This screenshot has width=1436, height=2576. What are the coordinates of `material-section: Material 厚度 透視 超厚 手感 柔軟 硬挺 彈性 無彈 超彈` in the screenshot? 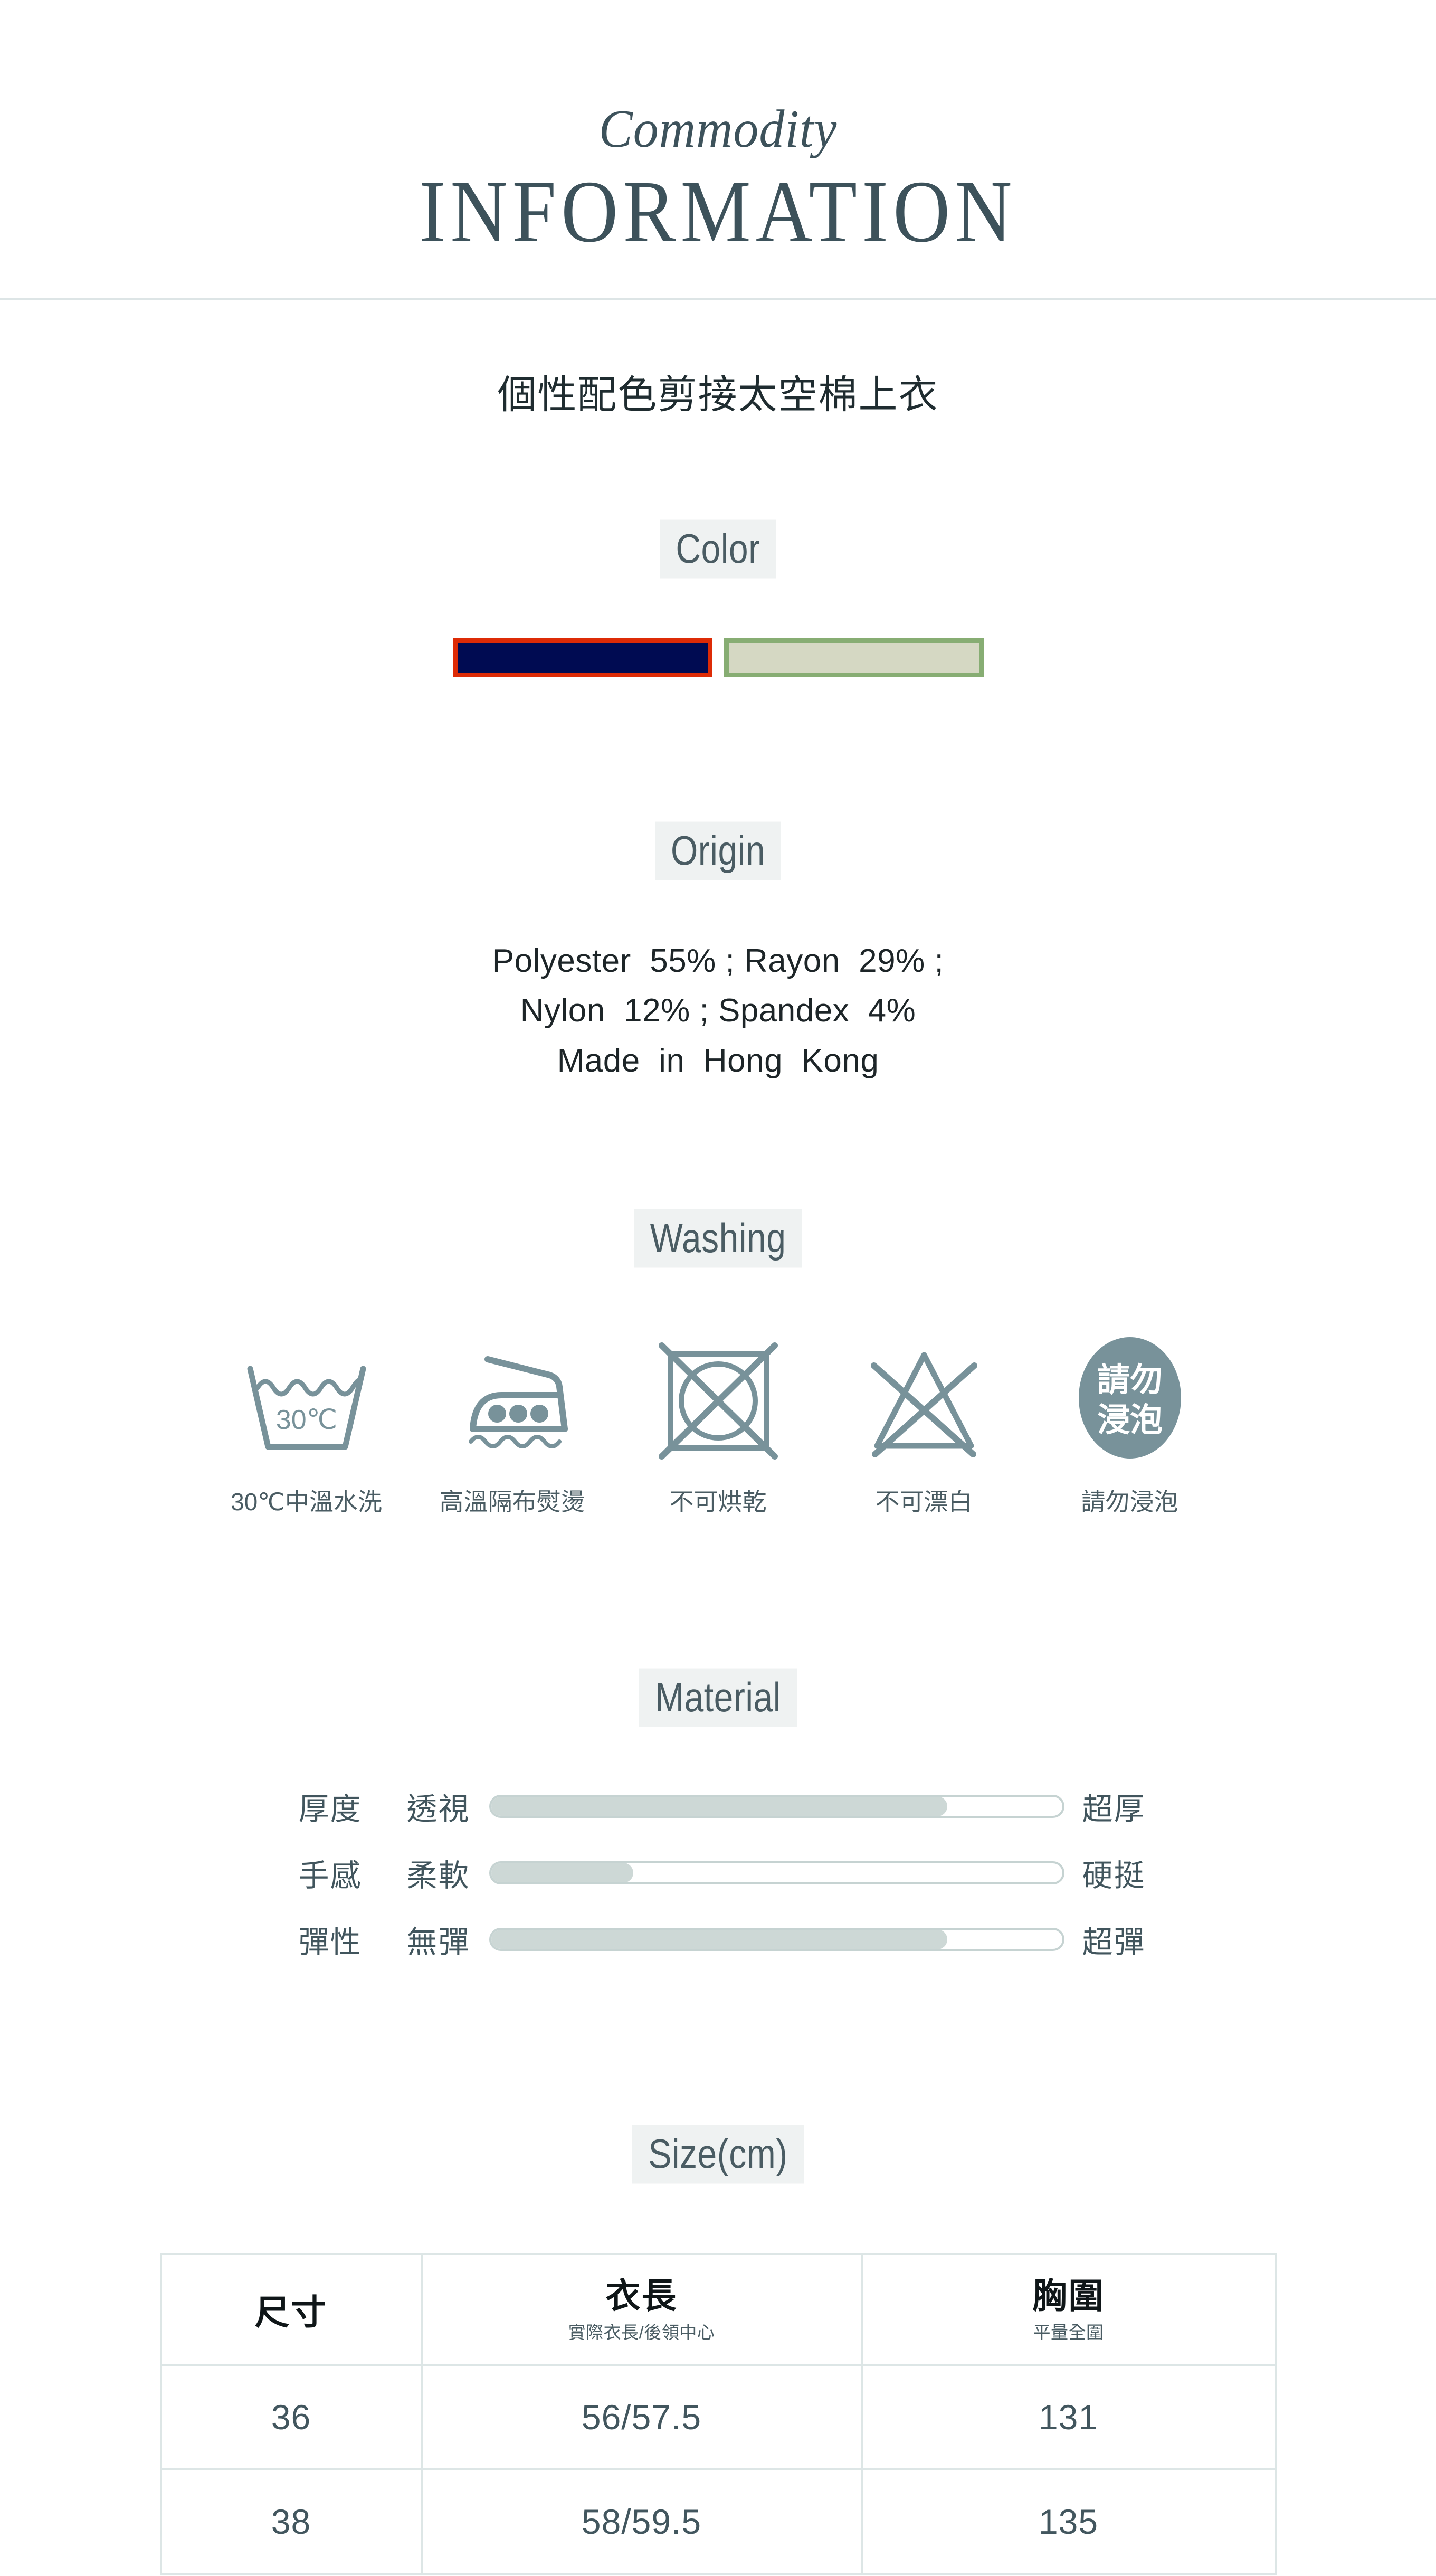 It's located at (718, 1815).